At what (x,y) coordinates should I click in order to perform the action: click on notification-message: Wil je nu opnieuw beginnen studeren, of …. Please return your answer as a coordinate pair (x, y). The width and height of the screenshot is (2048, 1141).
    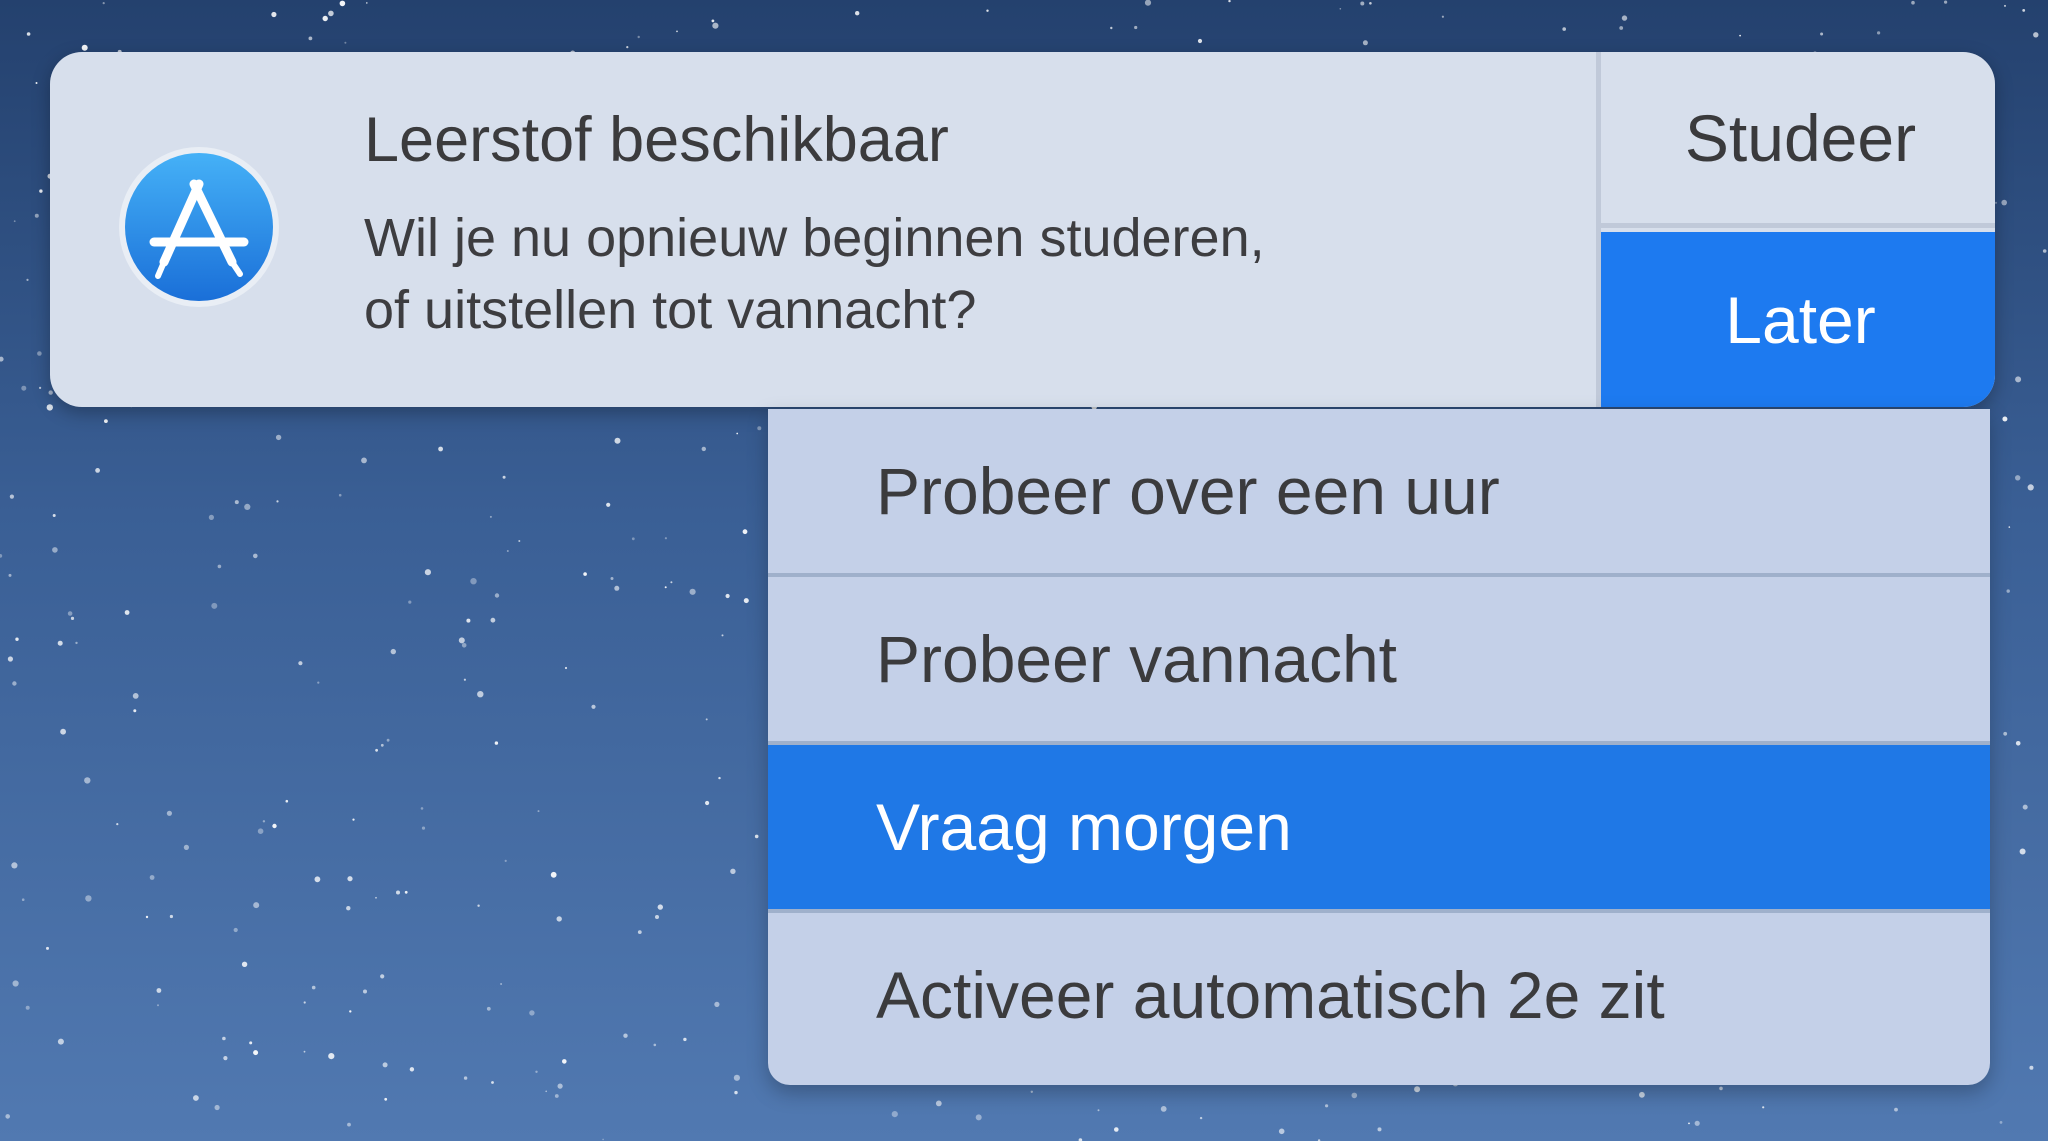
    Looking at the image, I should click on (954, 274).